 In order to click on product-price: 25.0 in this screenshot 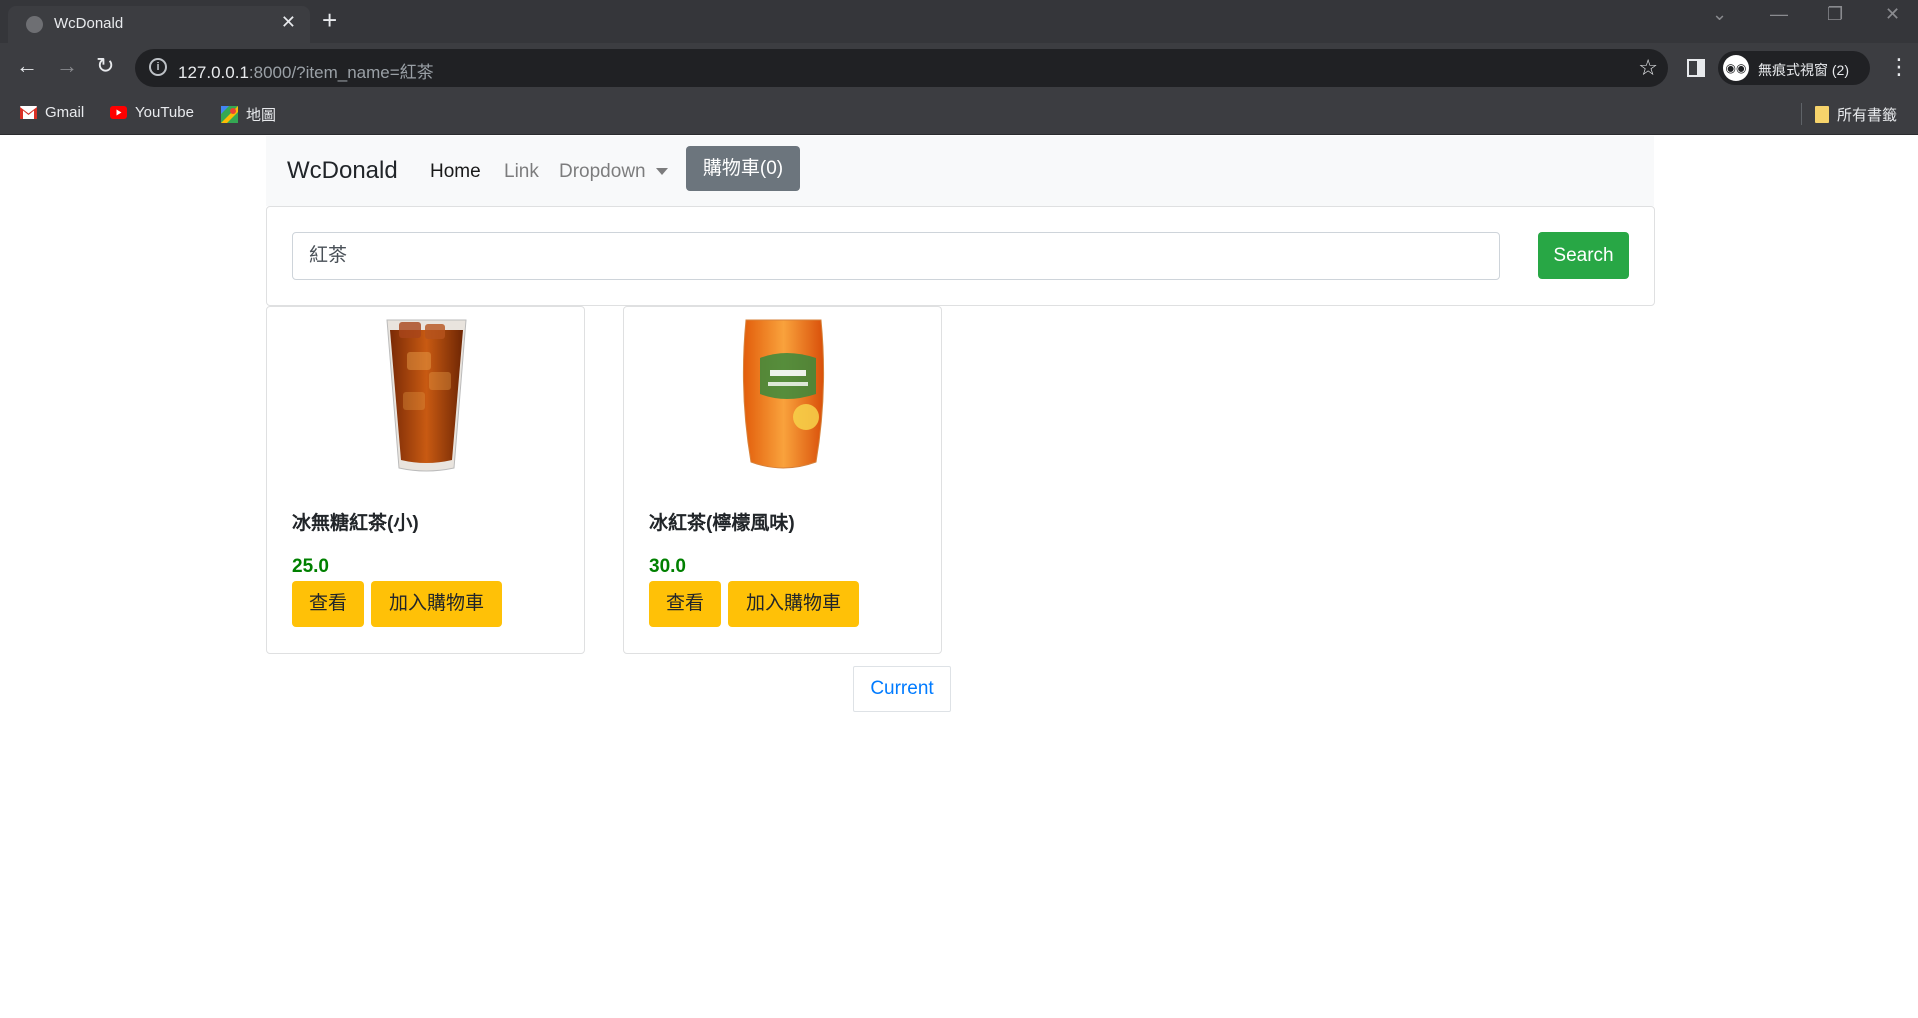, I will do `click(310, 566)`.